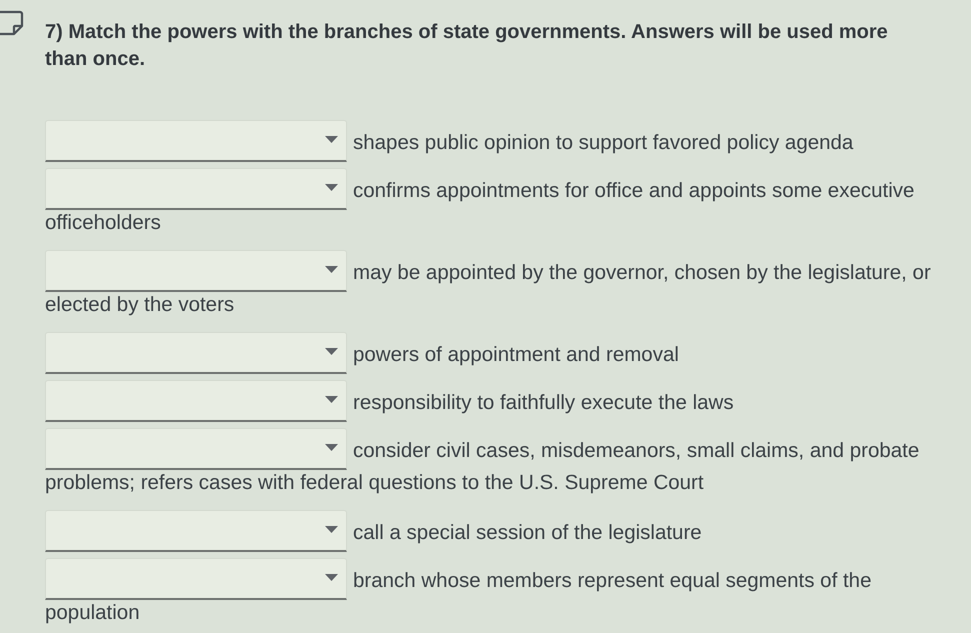 The height and width of the screenshot is (633, 971). Describe the element at coordinates (92, 613) in the screenshot. I see `statement-text: population` at that location.